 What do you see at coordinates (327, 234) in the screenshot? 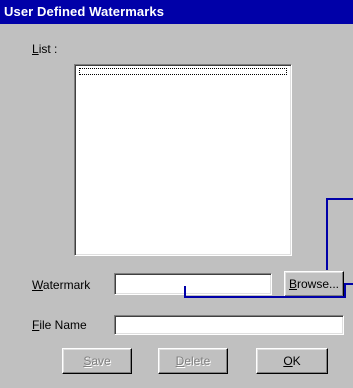
I see `callout-line-browse-vertical` at bounding box center [327, 234].